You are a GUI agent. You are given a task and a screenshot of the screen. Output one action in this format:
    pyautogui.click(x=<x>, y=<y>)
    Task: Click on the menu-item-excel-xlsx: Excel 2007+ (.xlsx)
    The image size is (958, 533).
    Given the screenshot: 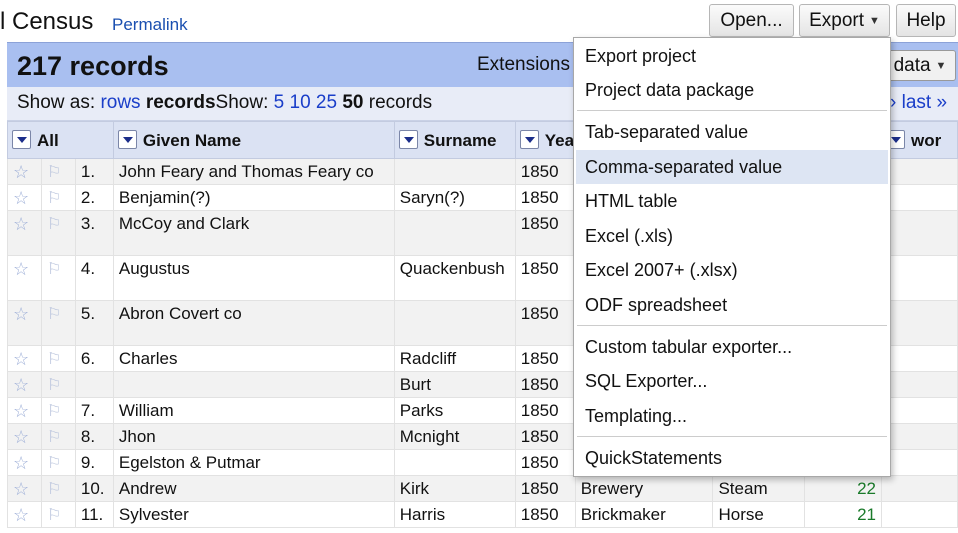 What is the action you would take?
    pyautogui.click(x=732, y=270)
    